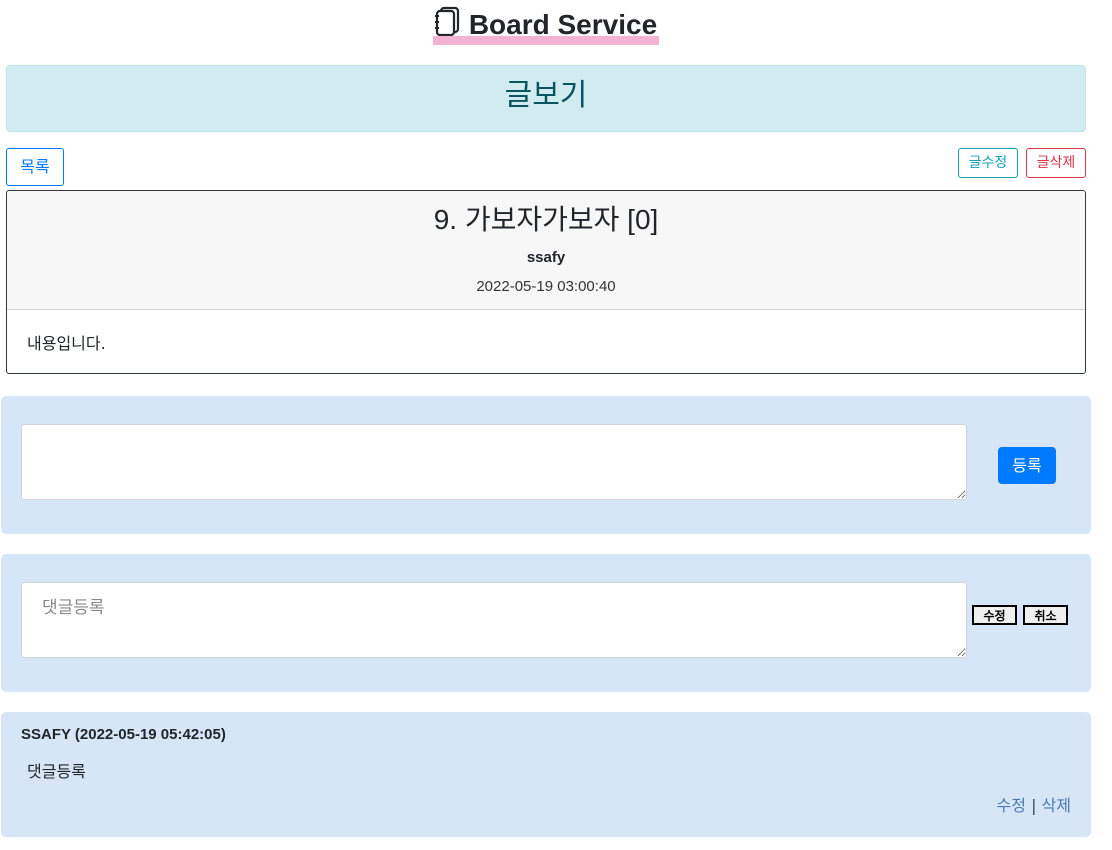 This screenshot has height=850, width=1112. Describe the element at coordinates (1056, 163) in the screenshot. I see `delete-article-button: 글삭제` at that location.